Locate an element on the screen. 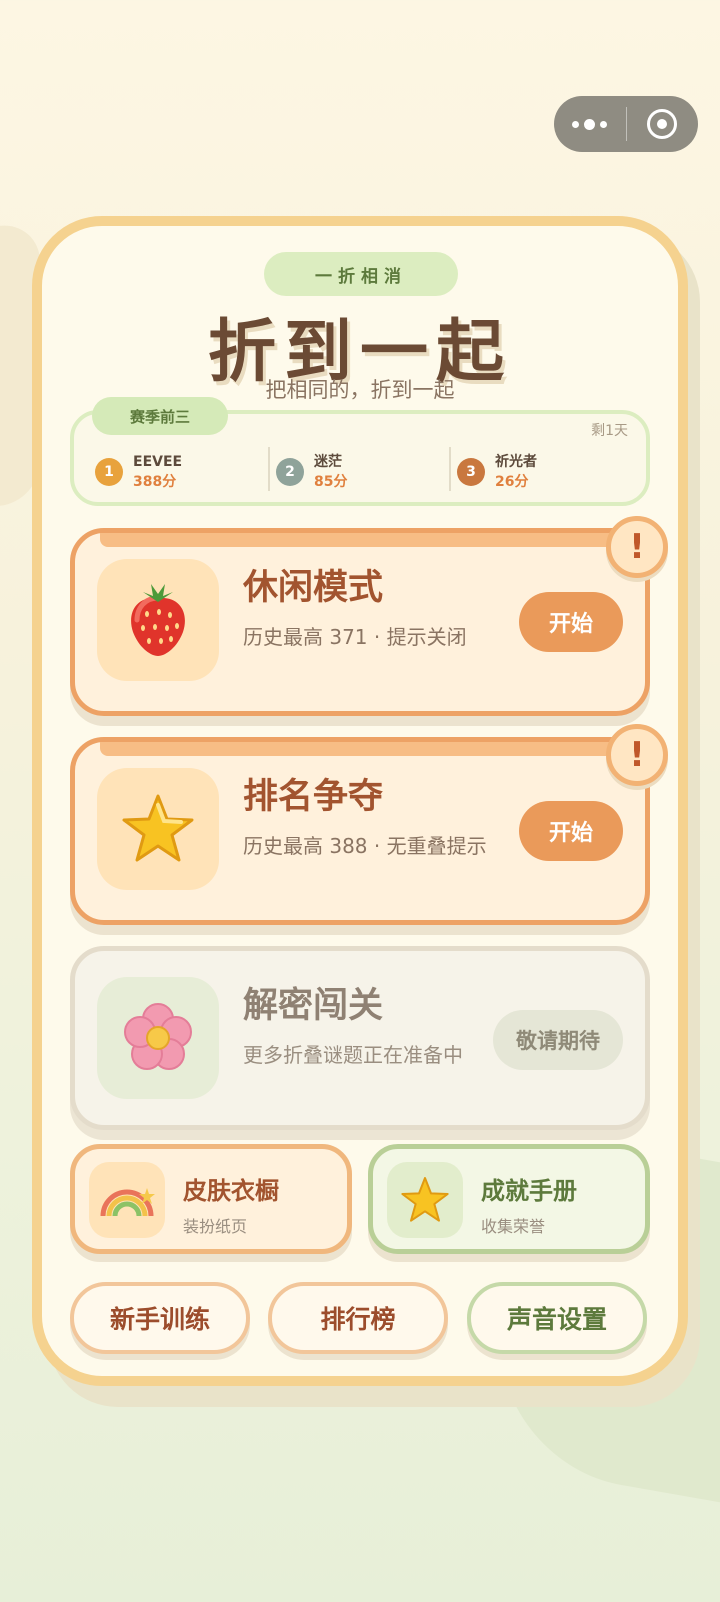 Image resolution: width=720 pixels, height=1602 pixels. rank-badge: 2 is located at coordinates (290, 472).